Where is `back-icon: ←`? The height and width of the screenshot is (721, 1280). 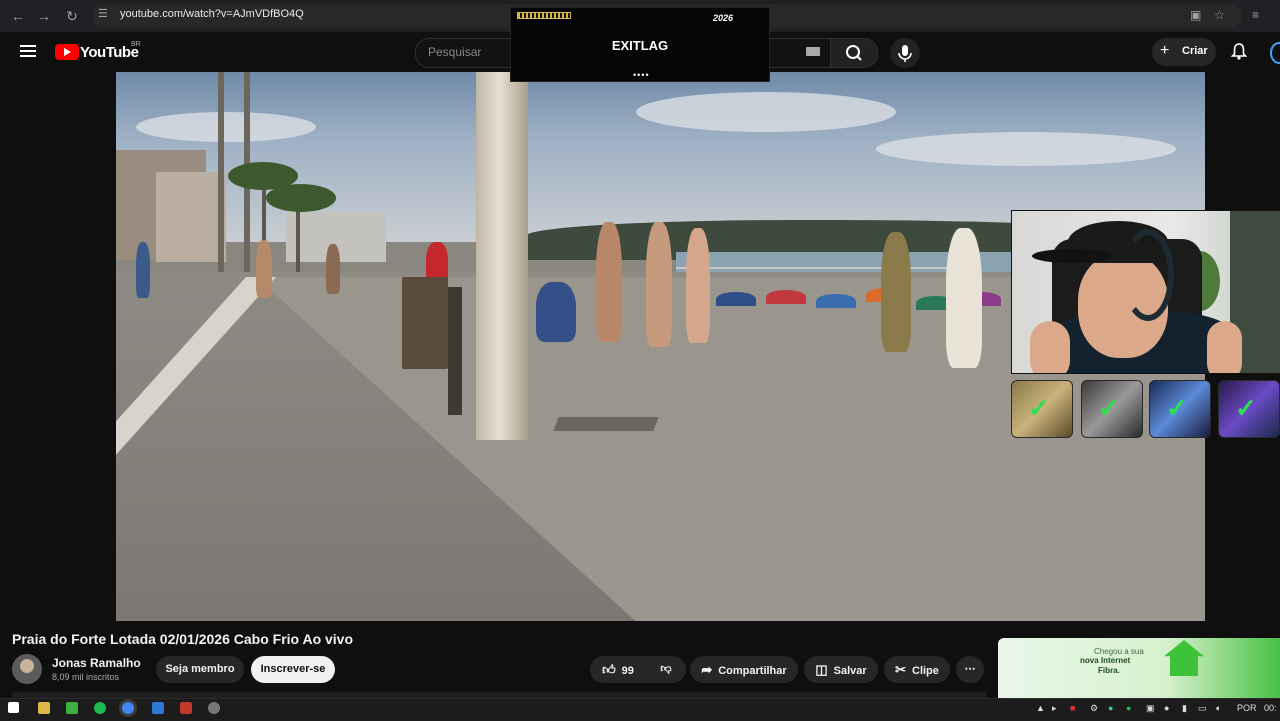 back-icon: ← is located at coordinates (18, 16).